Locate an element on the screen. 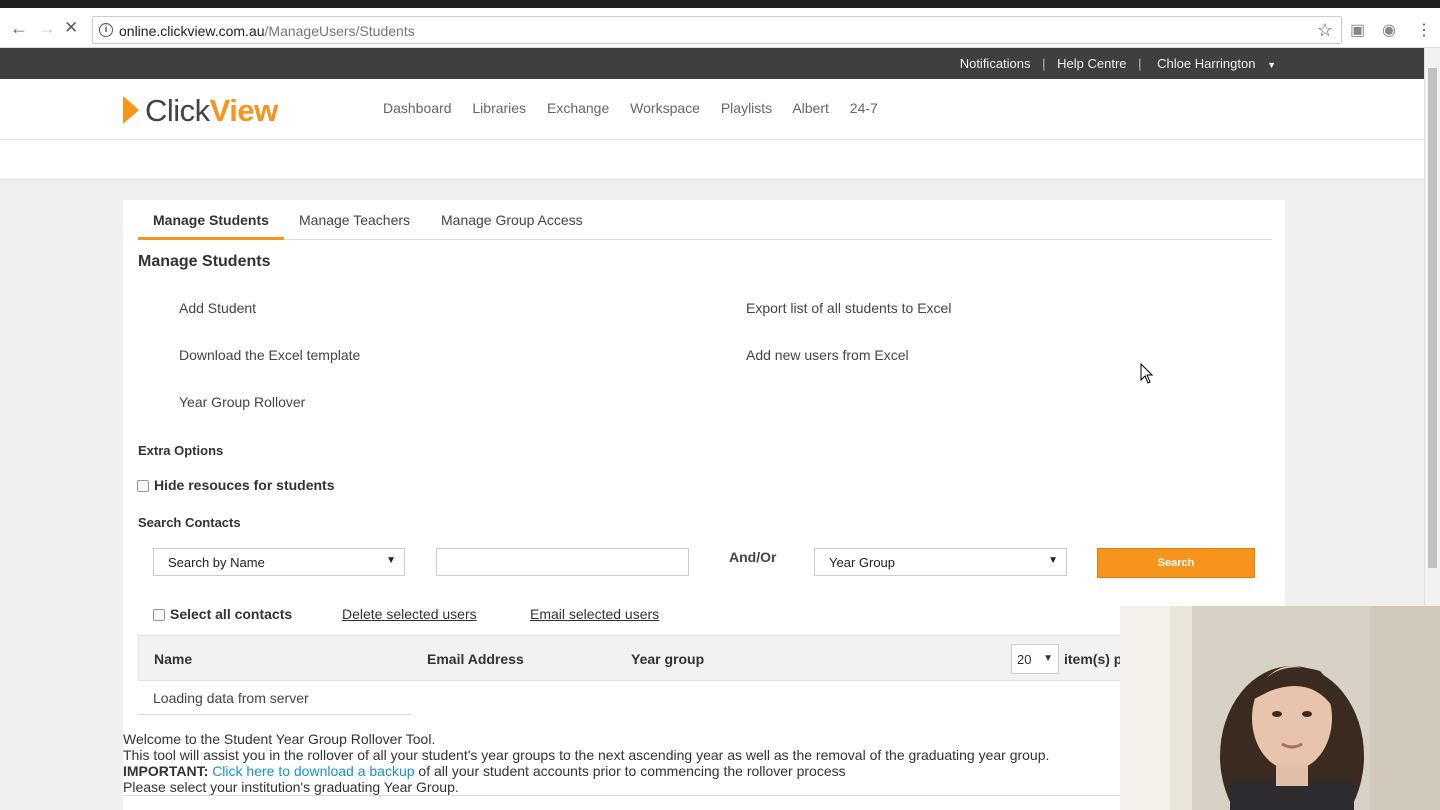 This screenshot has width=1440, height=810. stop-loading-icon: ✕ is located at coordinates (71, 28).